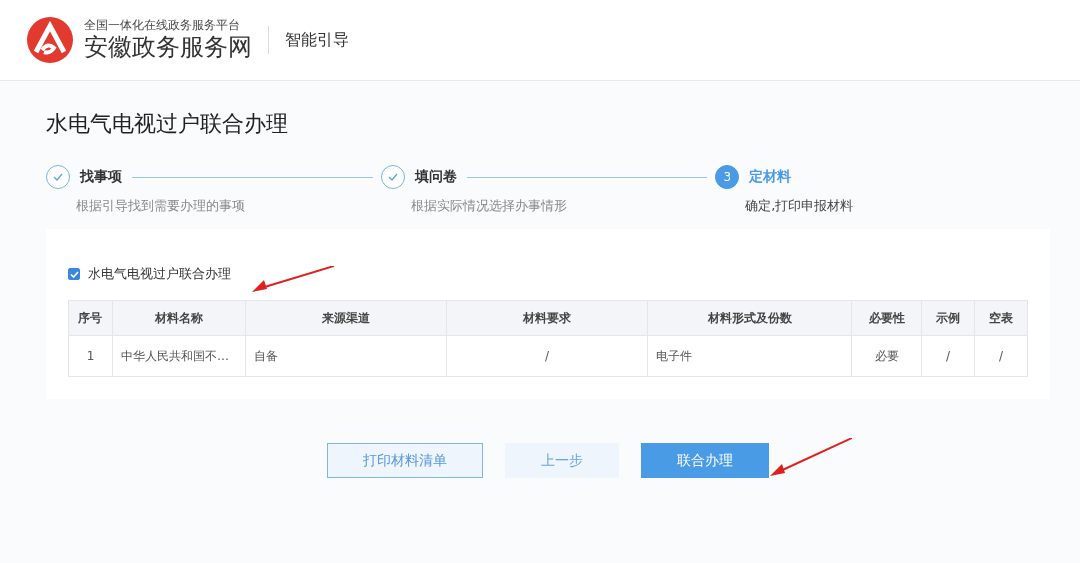  What do you see at coordinates (50, 40) in the screenshot?
I see `logo-icon` at bounding box center [50, 40].